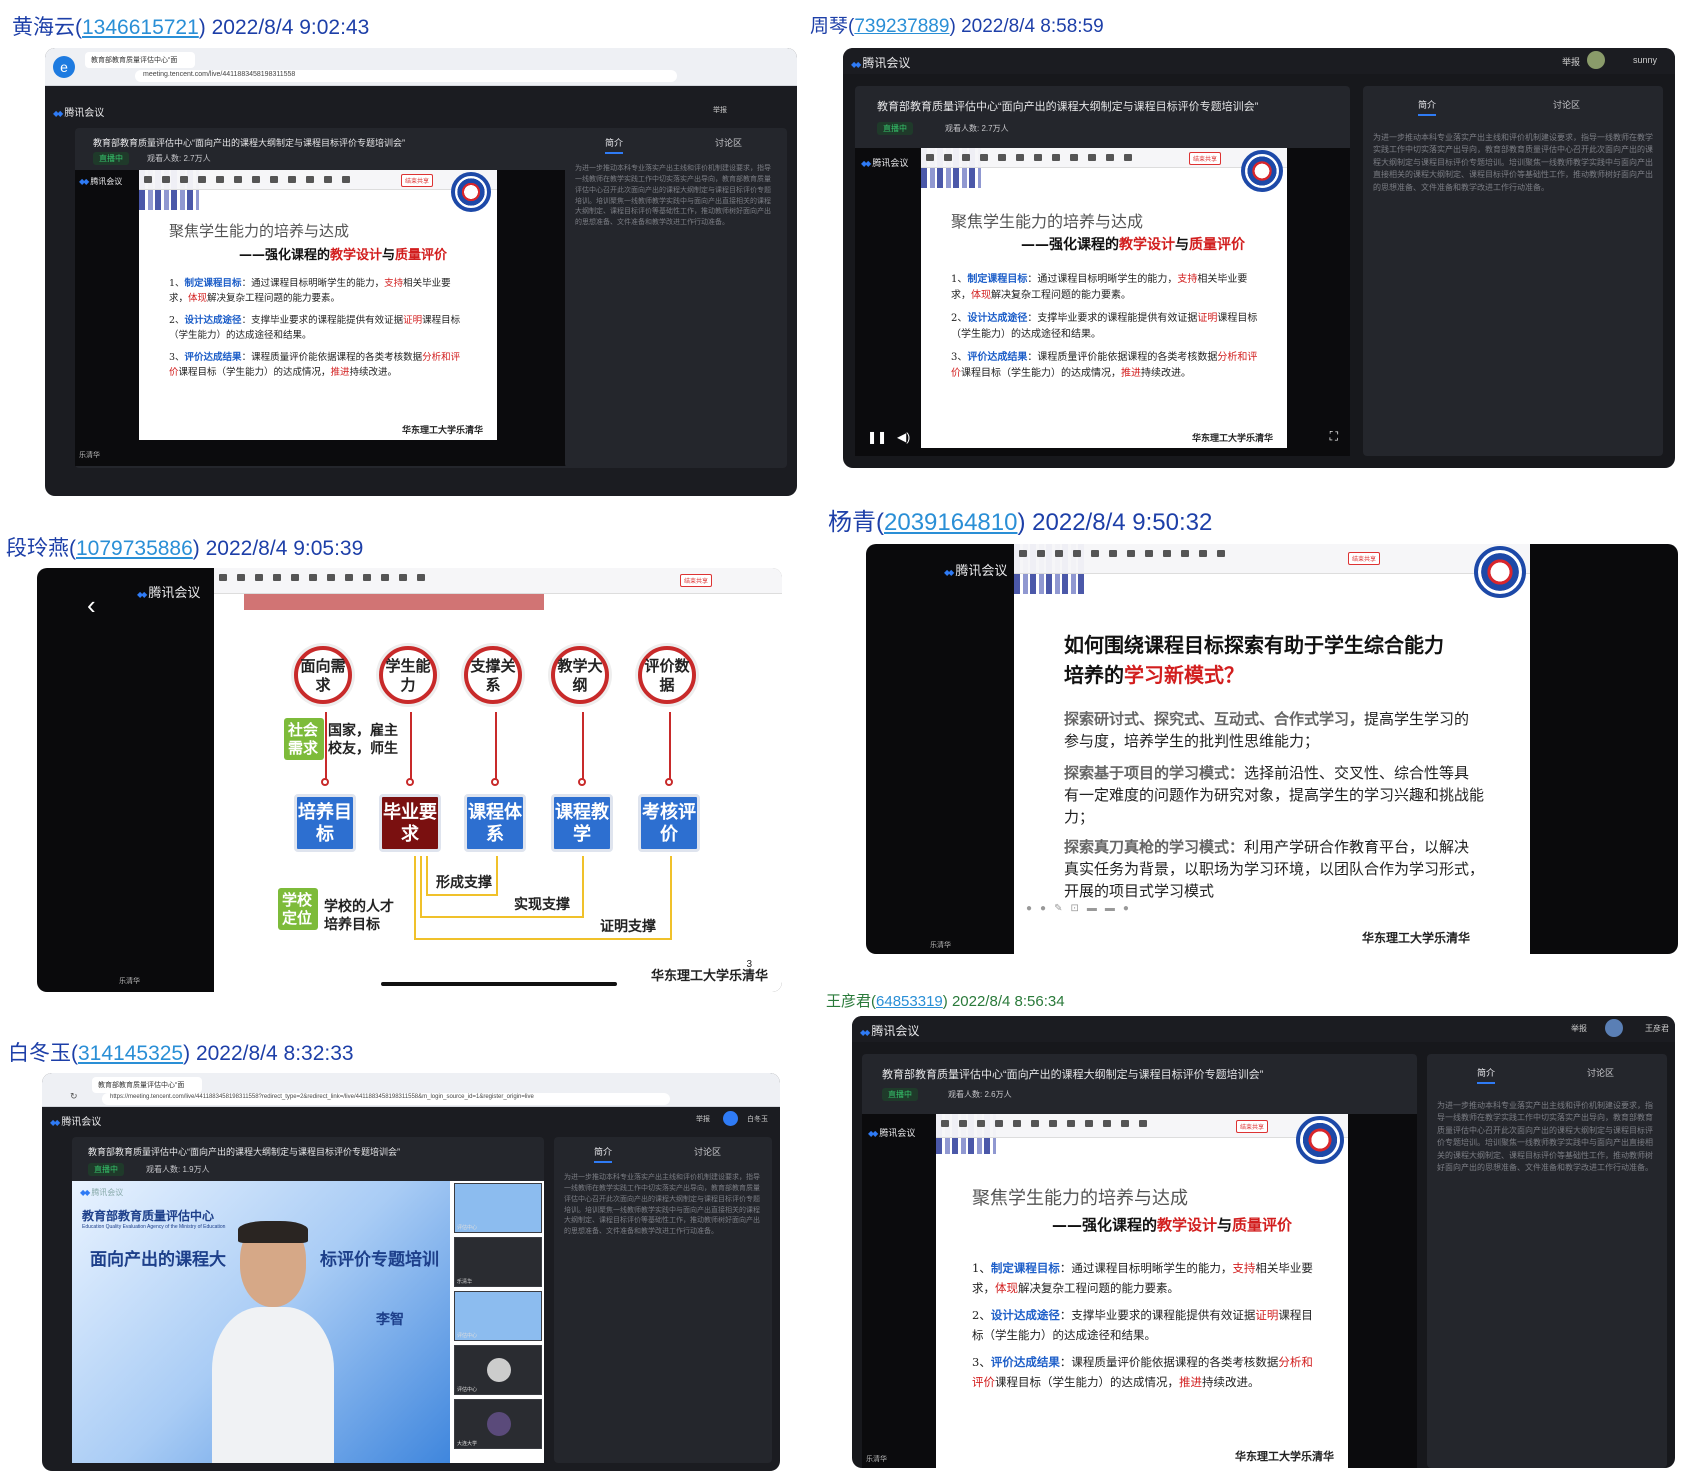 The height and width of the screenshot is (1475, 1702). What do you see at coordinates (134, 548) in the screenshot?
I see `post-uid-link: 1079735886` at bounding box center [134, 548].